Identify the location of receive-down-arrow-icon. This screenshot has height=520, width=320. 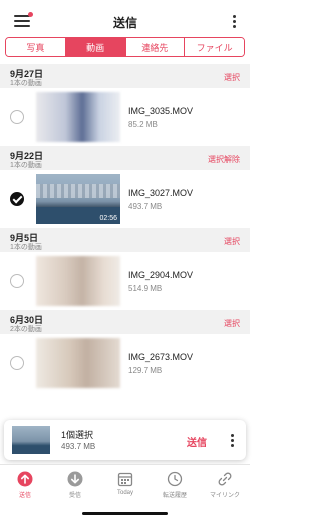
(75, 479).